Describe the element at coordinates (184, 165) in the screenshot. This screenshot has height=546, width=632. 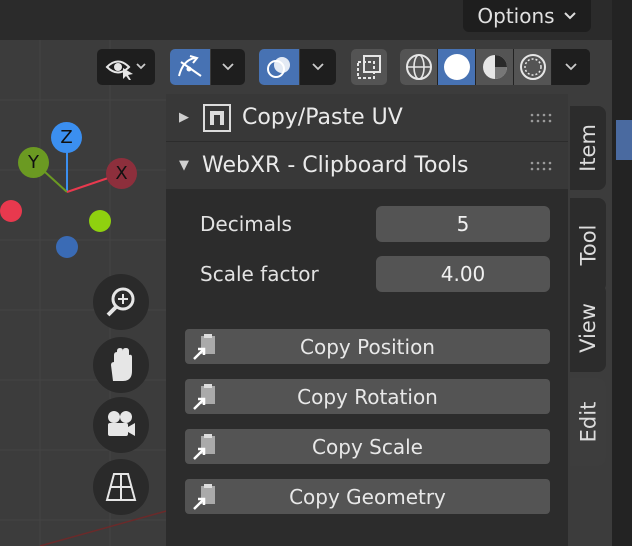
I see `expanded-arrow-icon: ▼` at that location.